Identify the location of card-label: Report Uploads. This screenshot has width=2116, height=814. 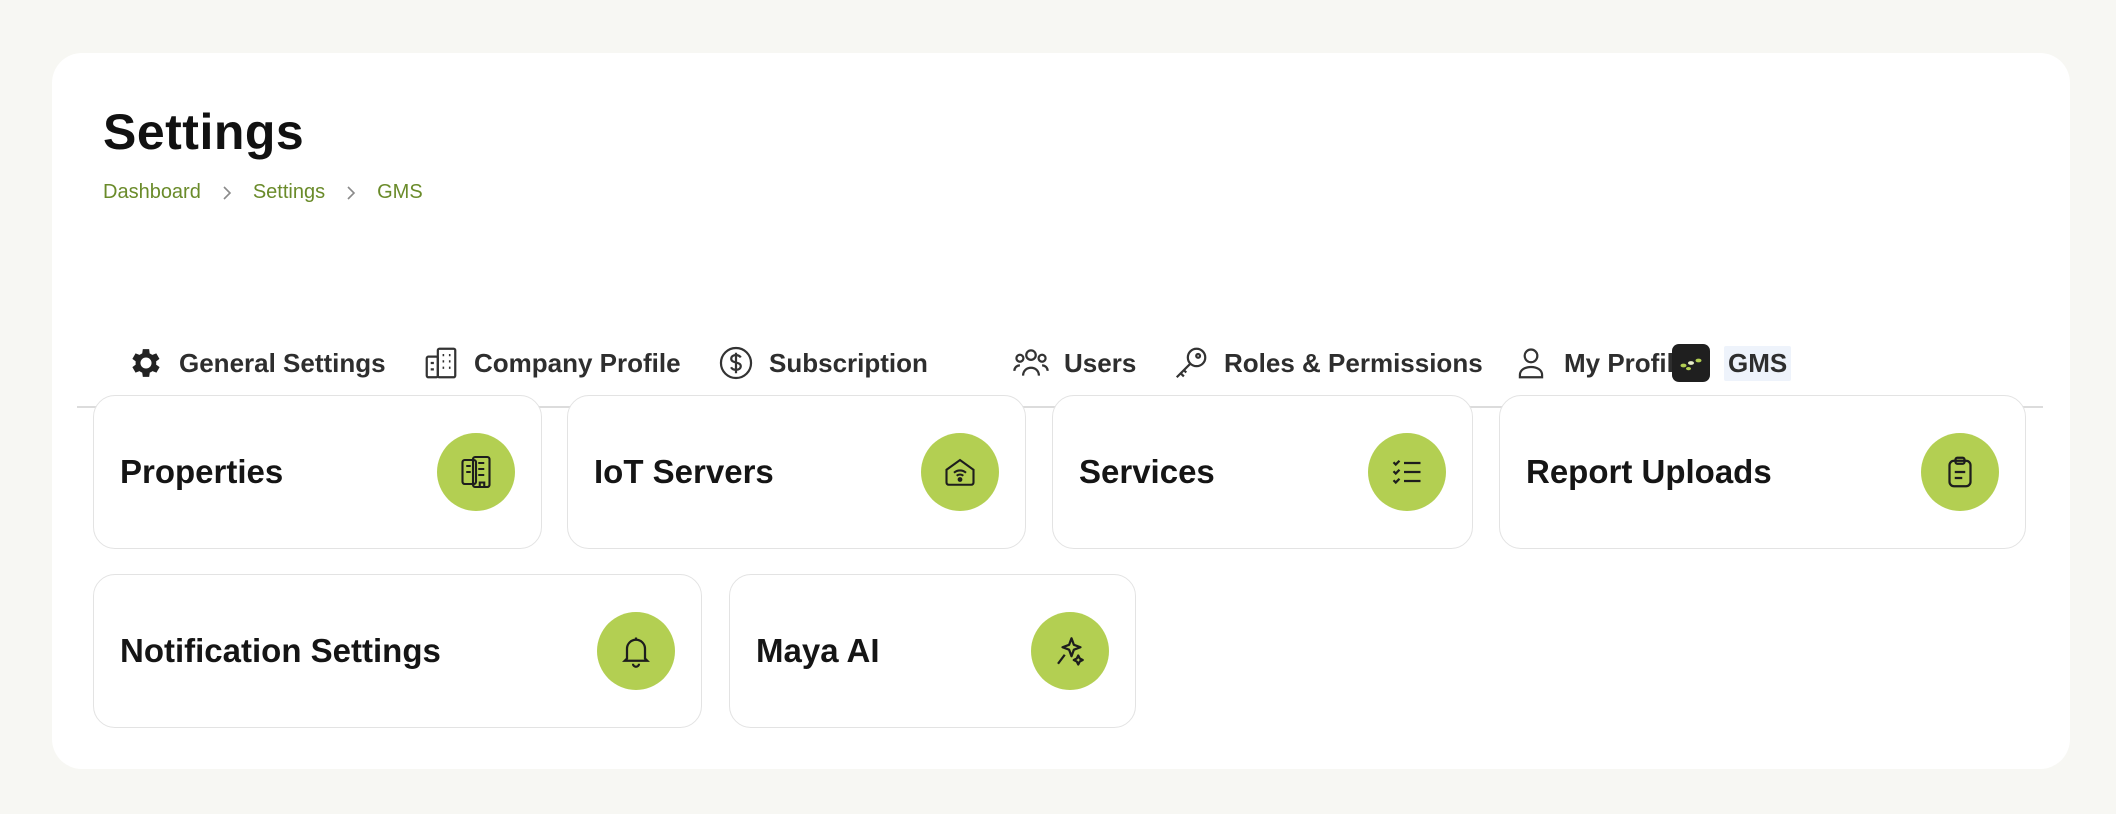
(1649, 471).